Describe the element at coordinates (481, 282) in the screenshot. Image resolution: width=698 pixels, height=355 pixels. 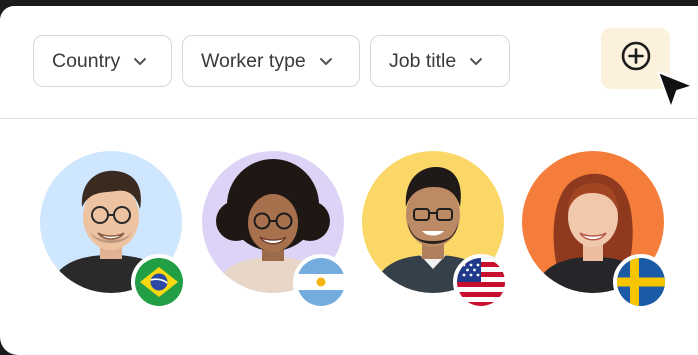
I see `united-states-flag-icon` at that location.